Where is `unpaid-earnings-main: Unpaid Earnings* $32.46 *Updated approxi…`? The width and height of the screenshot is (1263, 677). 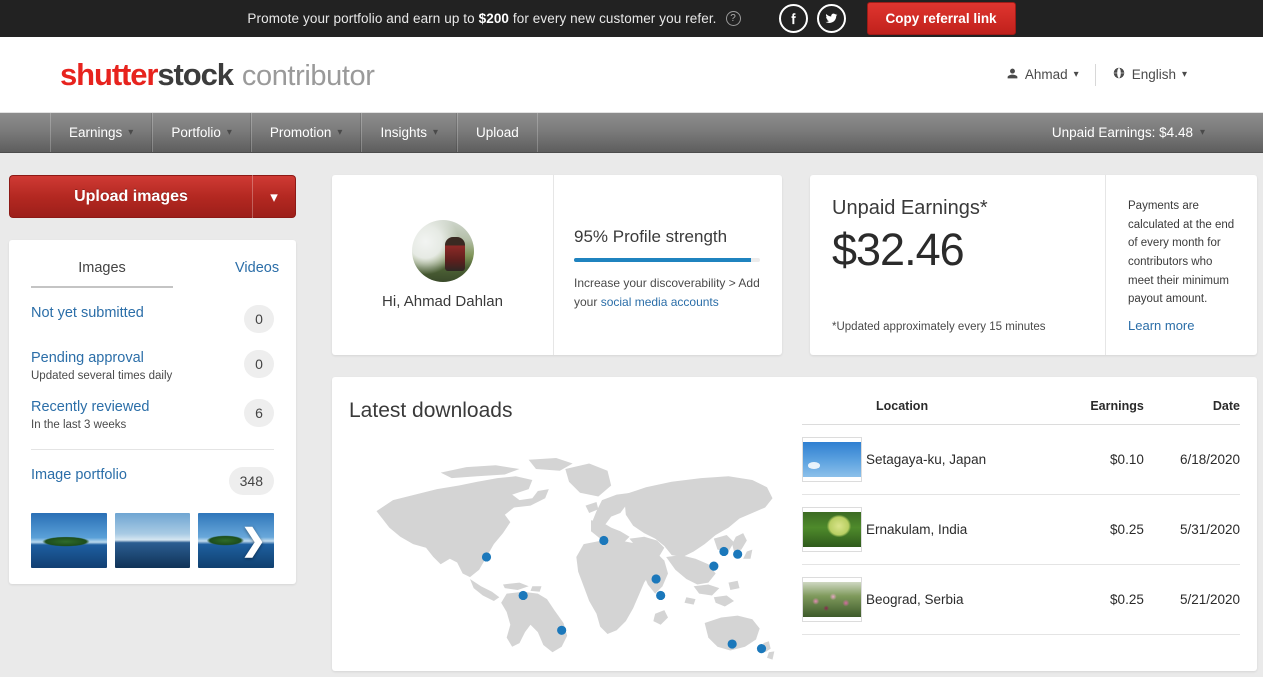
unpaid-earnings-main: Unpaid Earnings* $32.46 *Updated approxi… is located at coordinates (957, 265).